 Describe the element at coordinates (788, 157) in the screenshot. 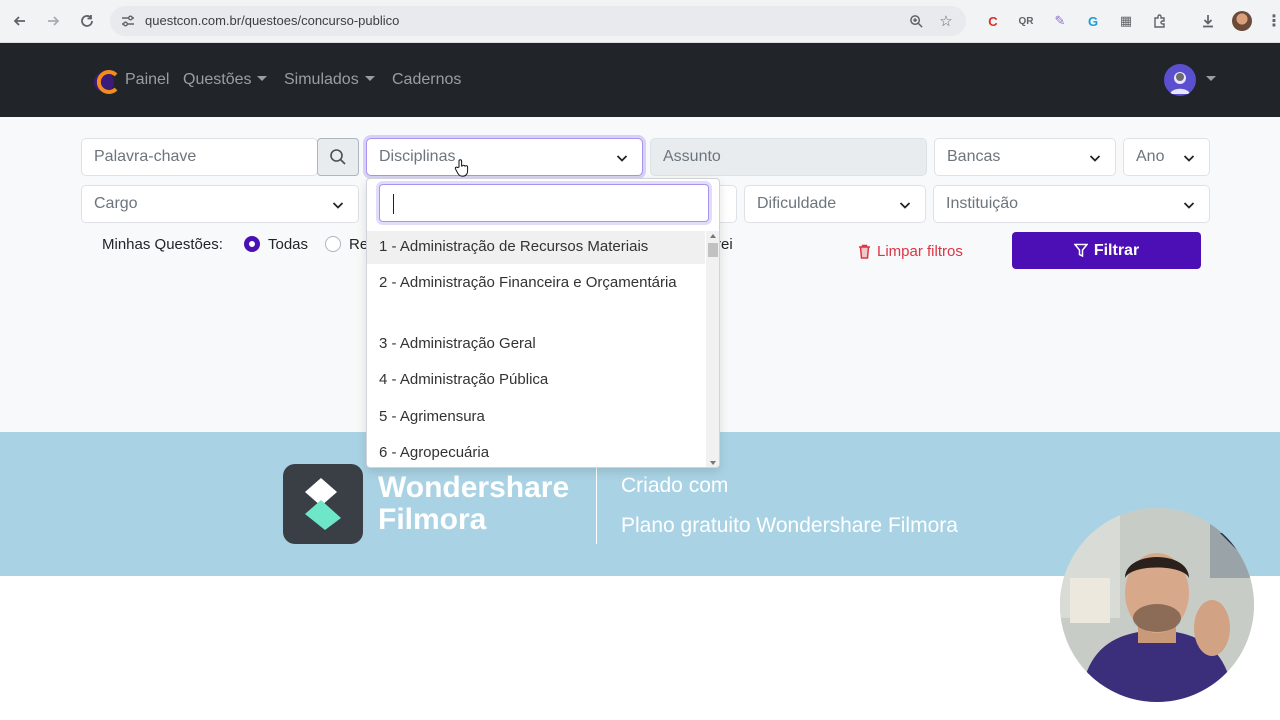

I see `assunto-select: Assunto` at that location.